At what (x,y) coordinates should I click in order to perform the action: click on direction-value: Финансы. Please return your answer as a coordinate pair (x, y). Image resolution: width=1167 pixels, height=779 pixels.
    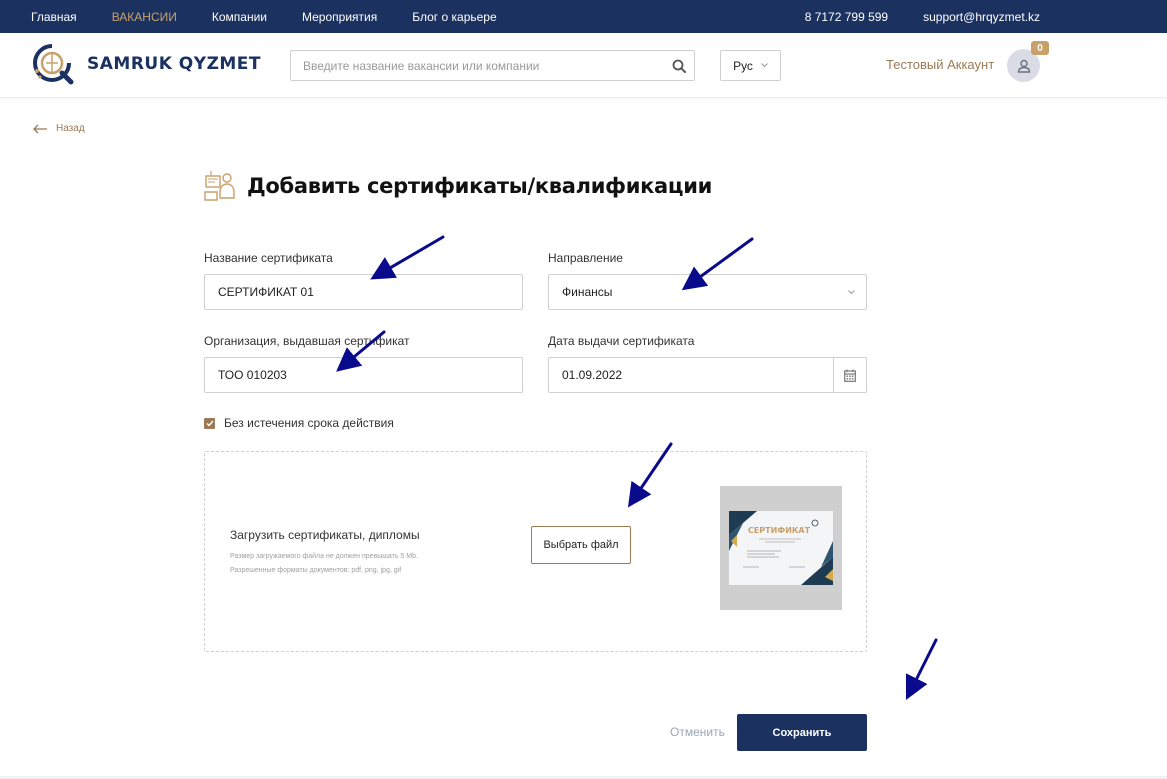
    Looking at the image, I should click on (587, 292).